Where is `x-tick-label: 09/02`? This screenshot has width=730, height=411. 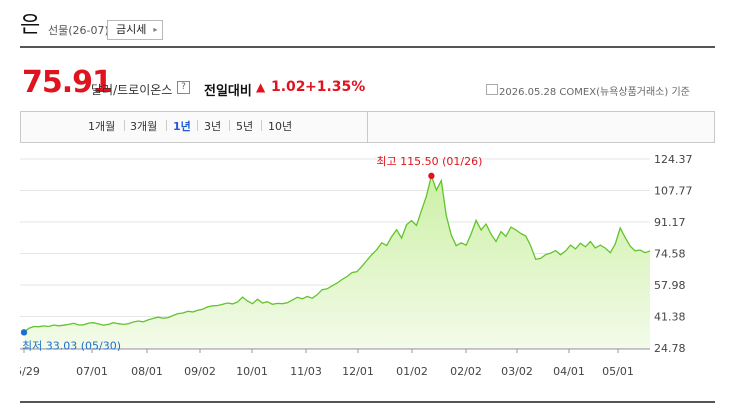 x-tick-label: 09/02 is located at coordinates (200, 371).